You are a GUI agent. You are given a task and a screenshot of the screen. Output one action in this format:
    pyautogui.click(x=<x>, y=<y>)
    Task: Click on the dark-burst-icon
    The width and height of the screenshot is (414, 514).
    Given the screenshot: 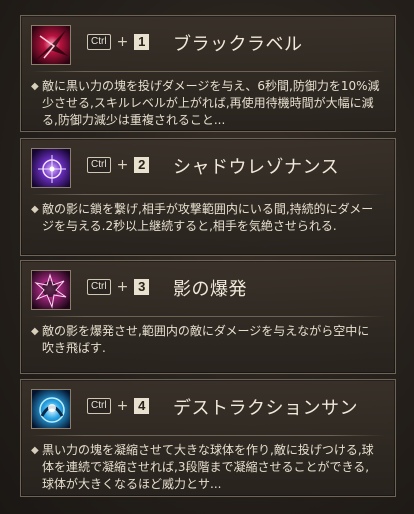 What is the action you would take?
    pyautogui.click(x=51, y=45)
    